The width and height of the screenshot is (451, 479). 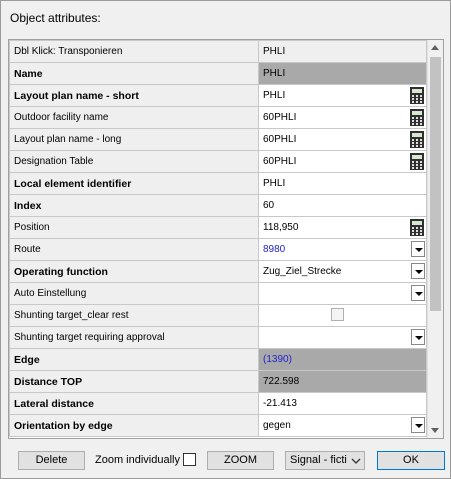 I want to click on orientation-value: gegen, so click(x=277, y=425).